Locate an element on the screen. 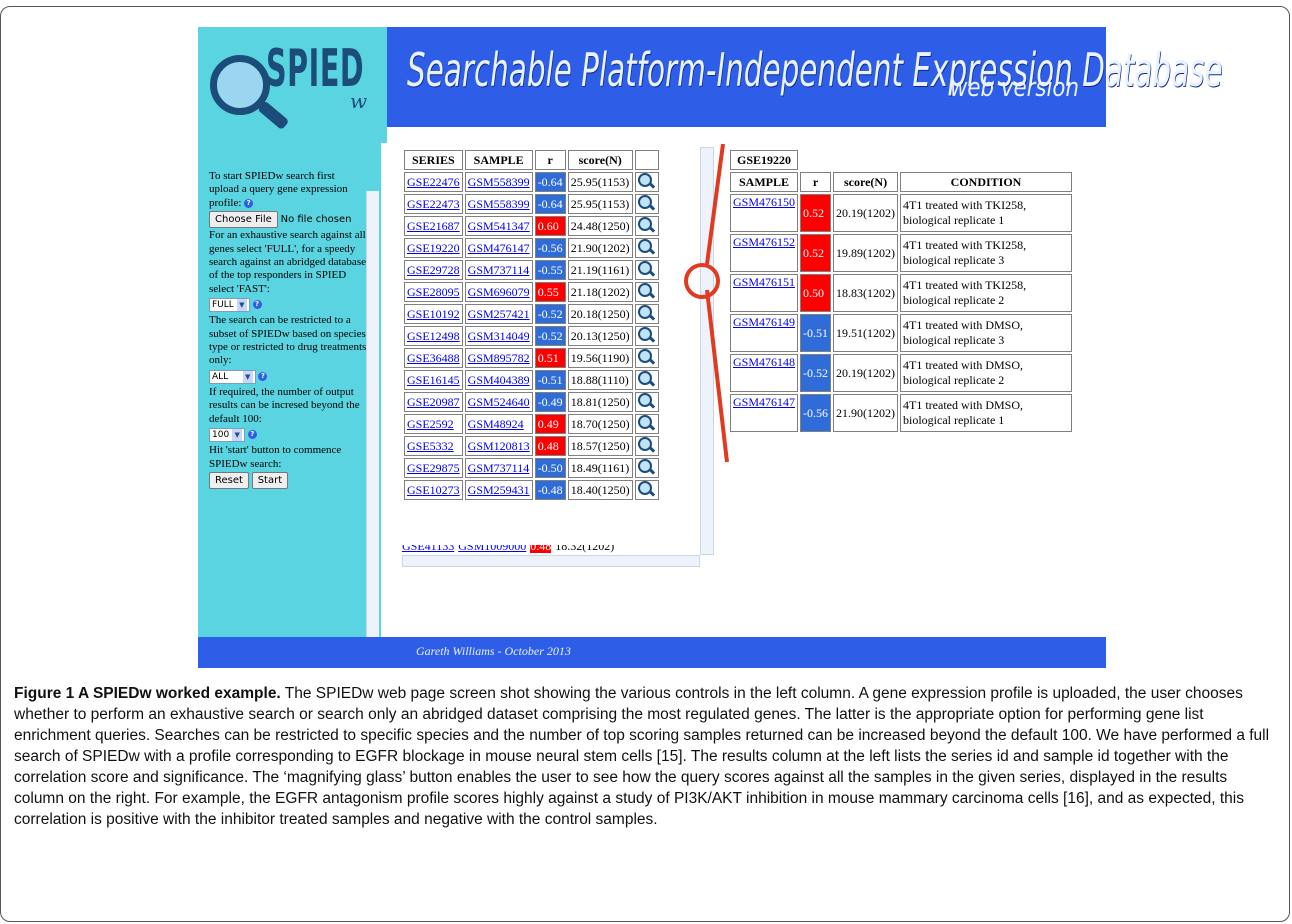 The image size is (1292, 924). score-cell: 18.49(1161) is located at coordinates (600, 468).